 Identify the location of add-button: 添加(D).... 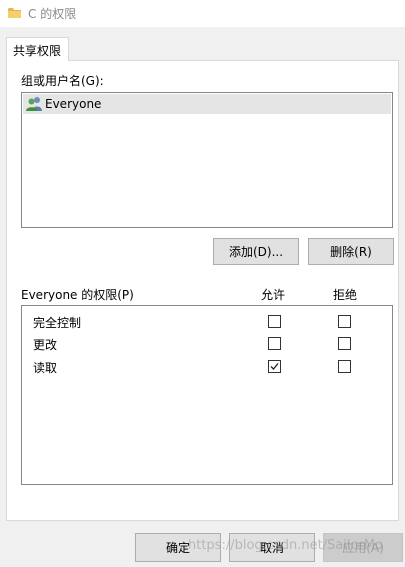
(256, 251).